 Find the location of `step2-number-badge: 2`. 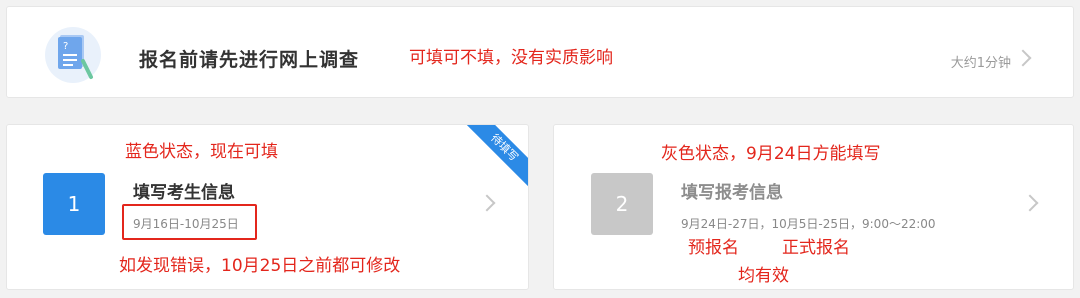

step2-number-badge: 2 is located at coordinates (622, 204).